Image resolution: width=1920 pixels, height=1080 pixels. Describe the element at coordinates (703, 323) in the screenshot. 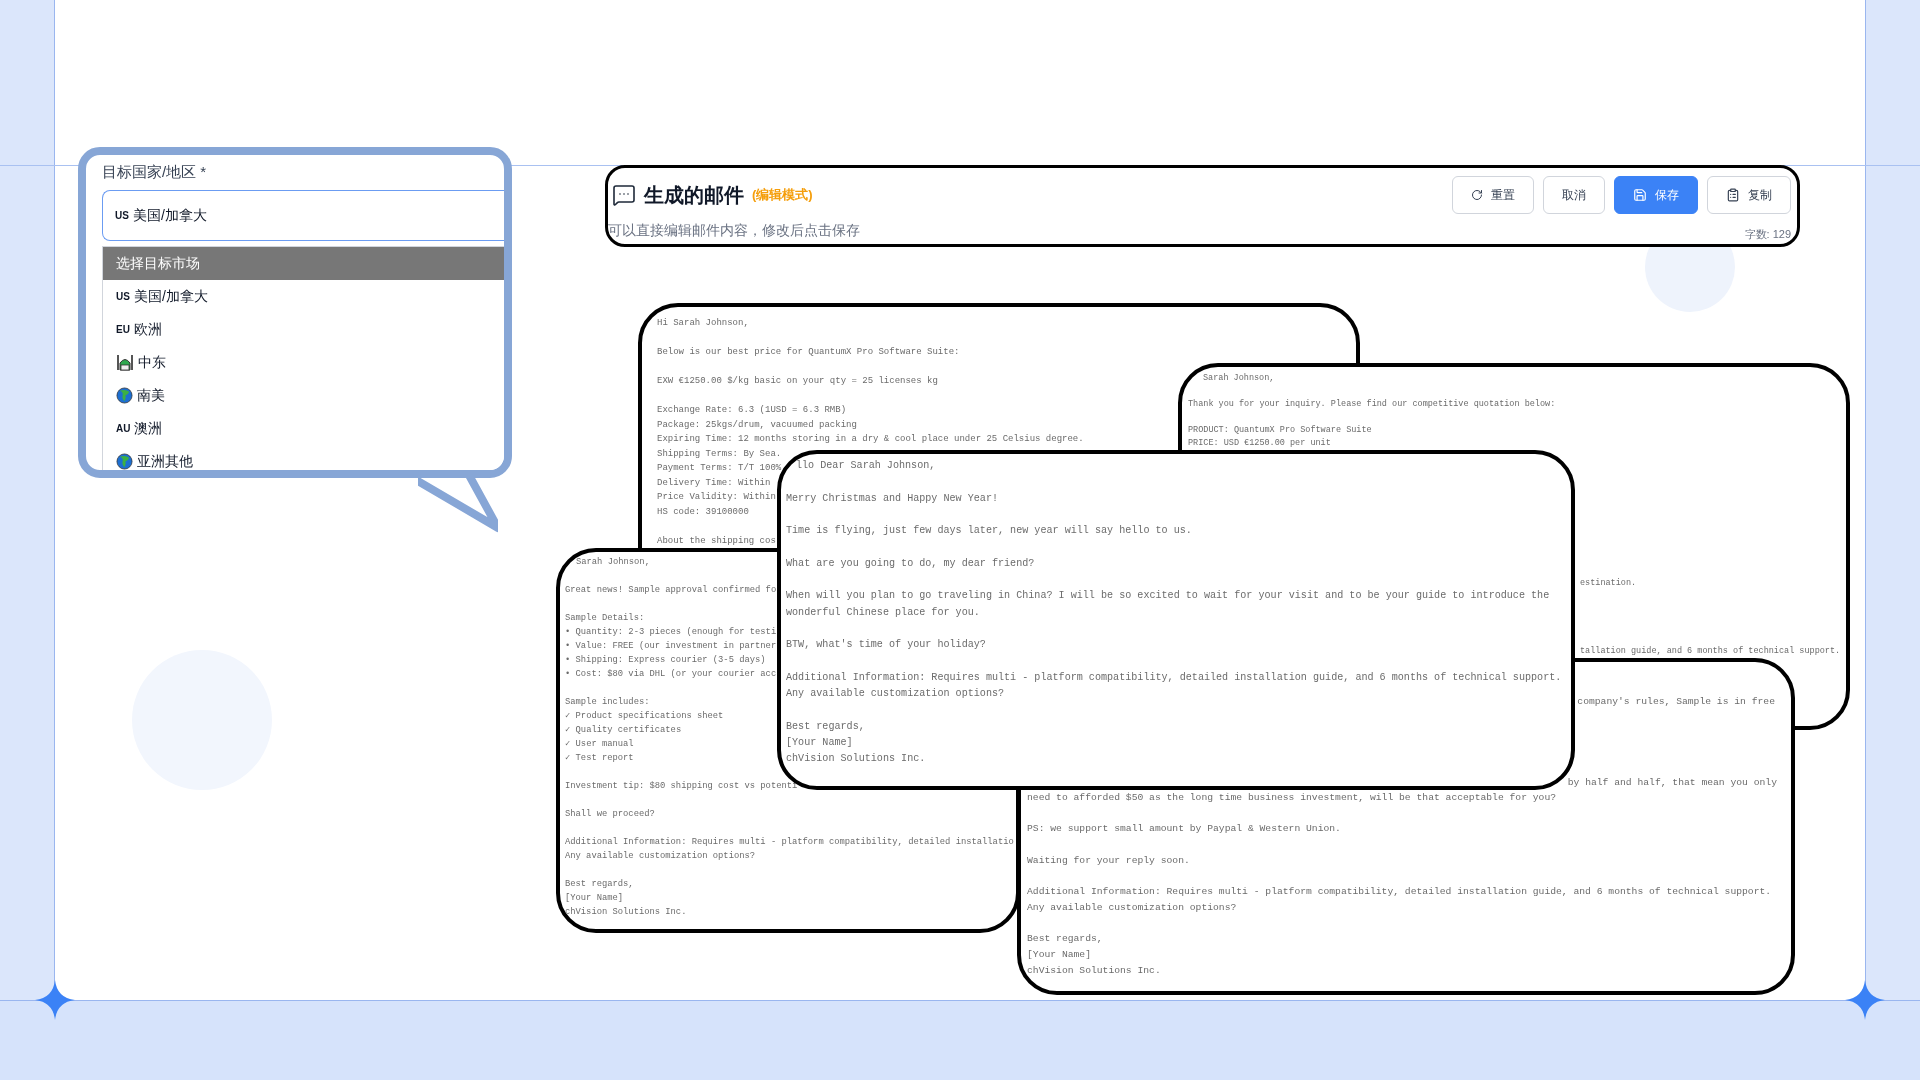

I see `email-line: Hi Sarah Johnson,` at that location.